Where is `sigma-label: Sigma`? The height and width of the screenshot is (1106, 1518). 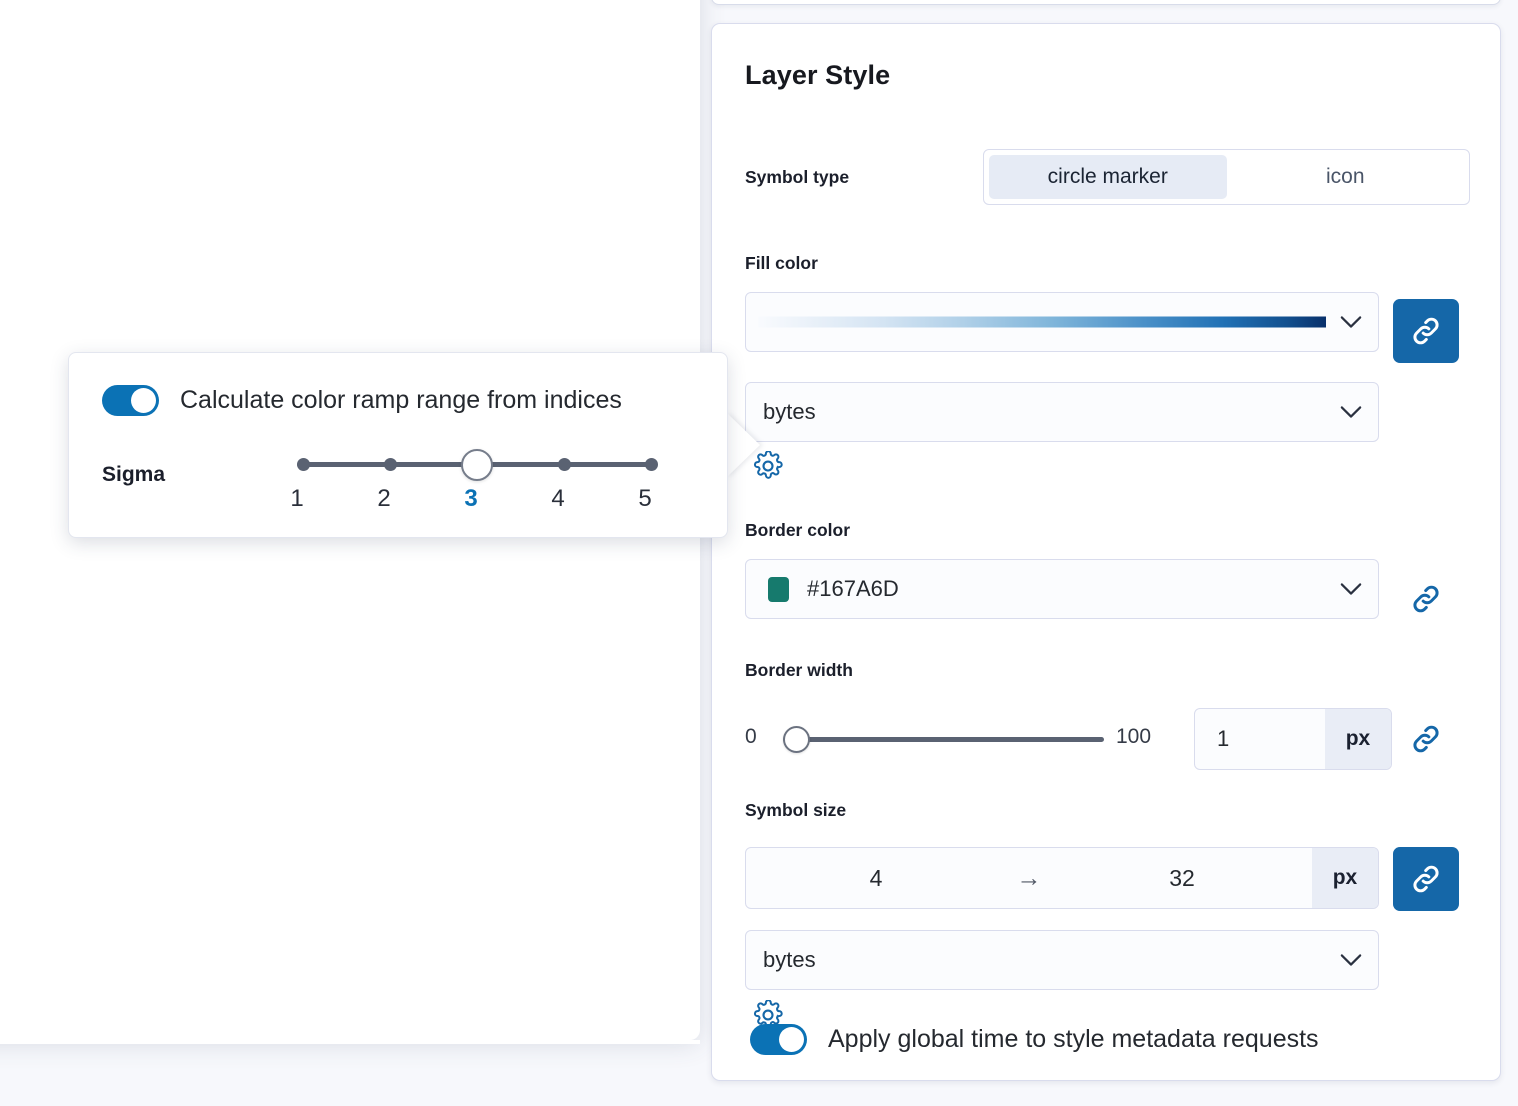 sigma-label: Sigma is located at coordinates (134, 474).